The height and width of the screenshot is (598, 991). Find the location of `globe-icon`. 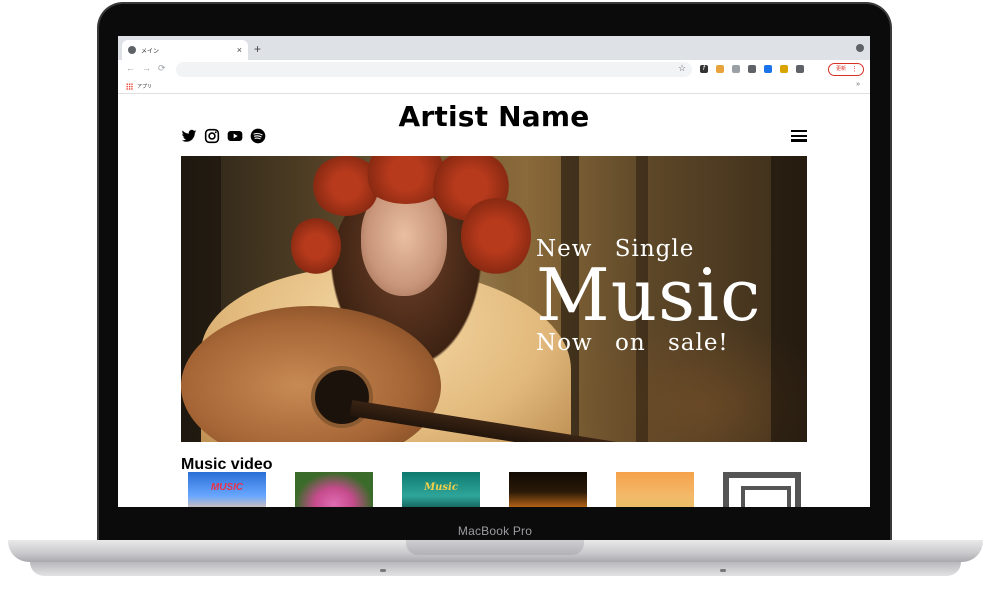

globe-icon is located at coordinates (132, 50).